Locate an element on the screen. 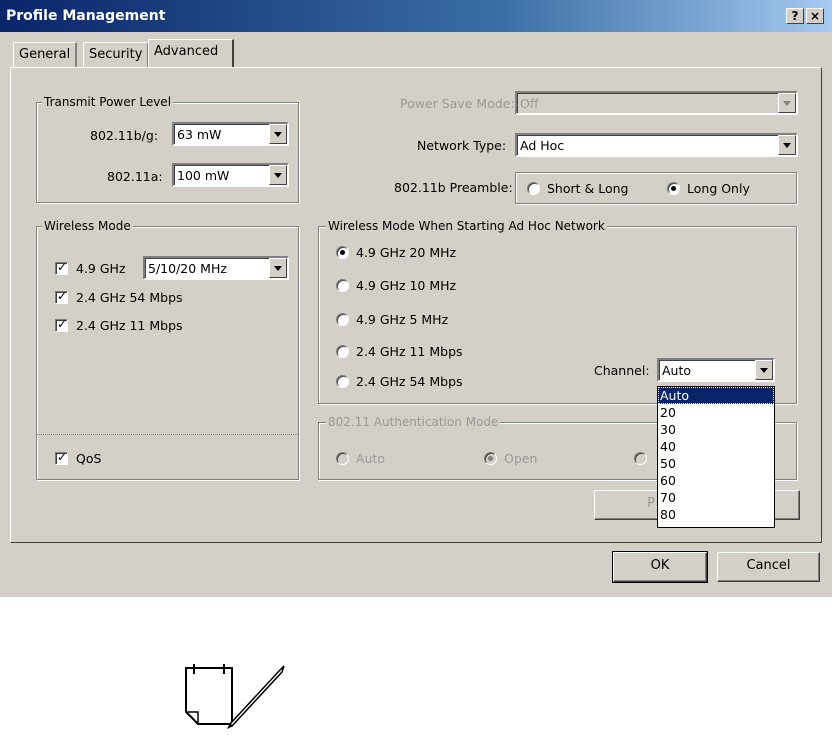 This screenshot has width=832, height=736. preamble-long-only-label: Long Only is located at coordinates (718, 188).